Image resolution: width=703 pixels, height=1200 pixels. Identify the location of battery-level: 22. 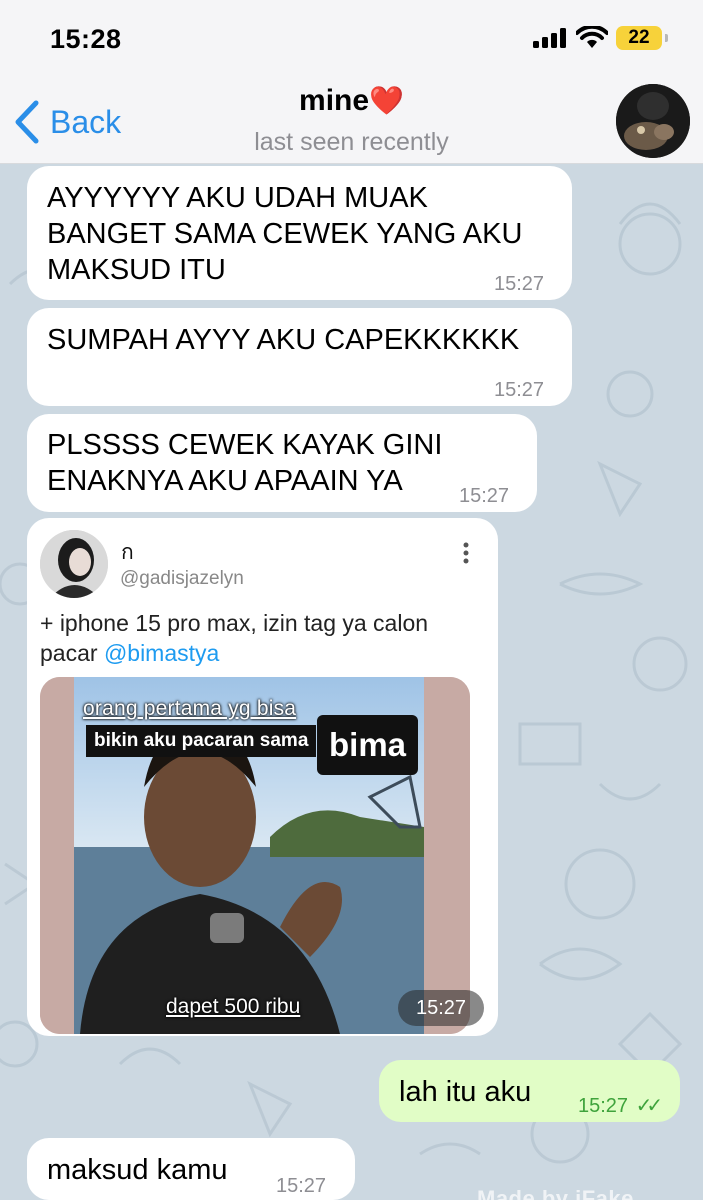
(639, 37).